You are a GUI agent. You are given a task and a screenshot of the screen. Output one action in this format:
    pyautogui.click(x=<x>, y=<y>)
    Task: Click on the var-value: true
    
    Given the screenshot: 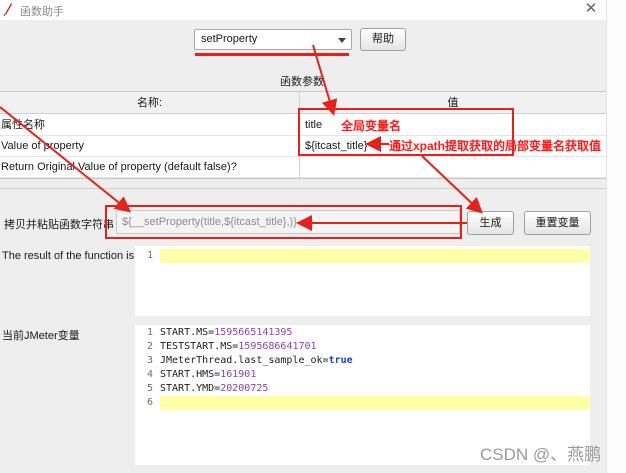 What is the action you would take?
    pyautogui.click(x=340, y=360)
    